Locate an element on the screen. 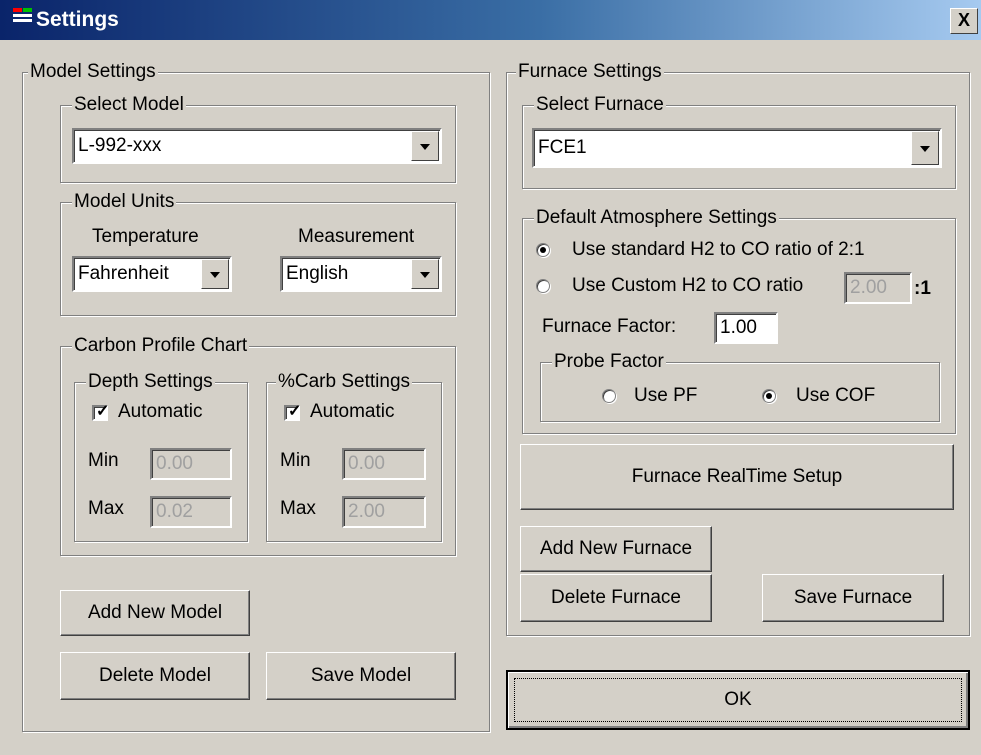 The image size is (981, 755). delete-furnace-button: Delete Furnace is located at coordinates (616, 598).